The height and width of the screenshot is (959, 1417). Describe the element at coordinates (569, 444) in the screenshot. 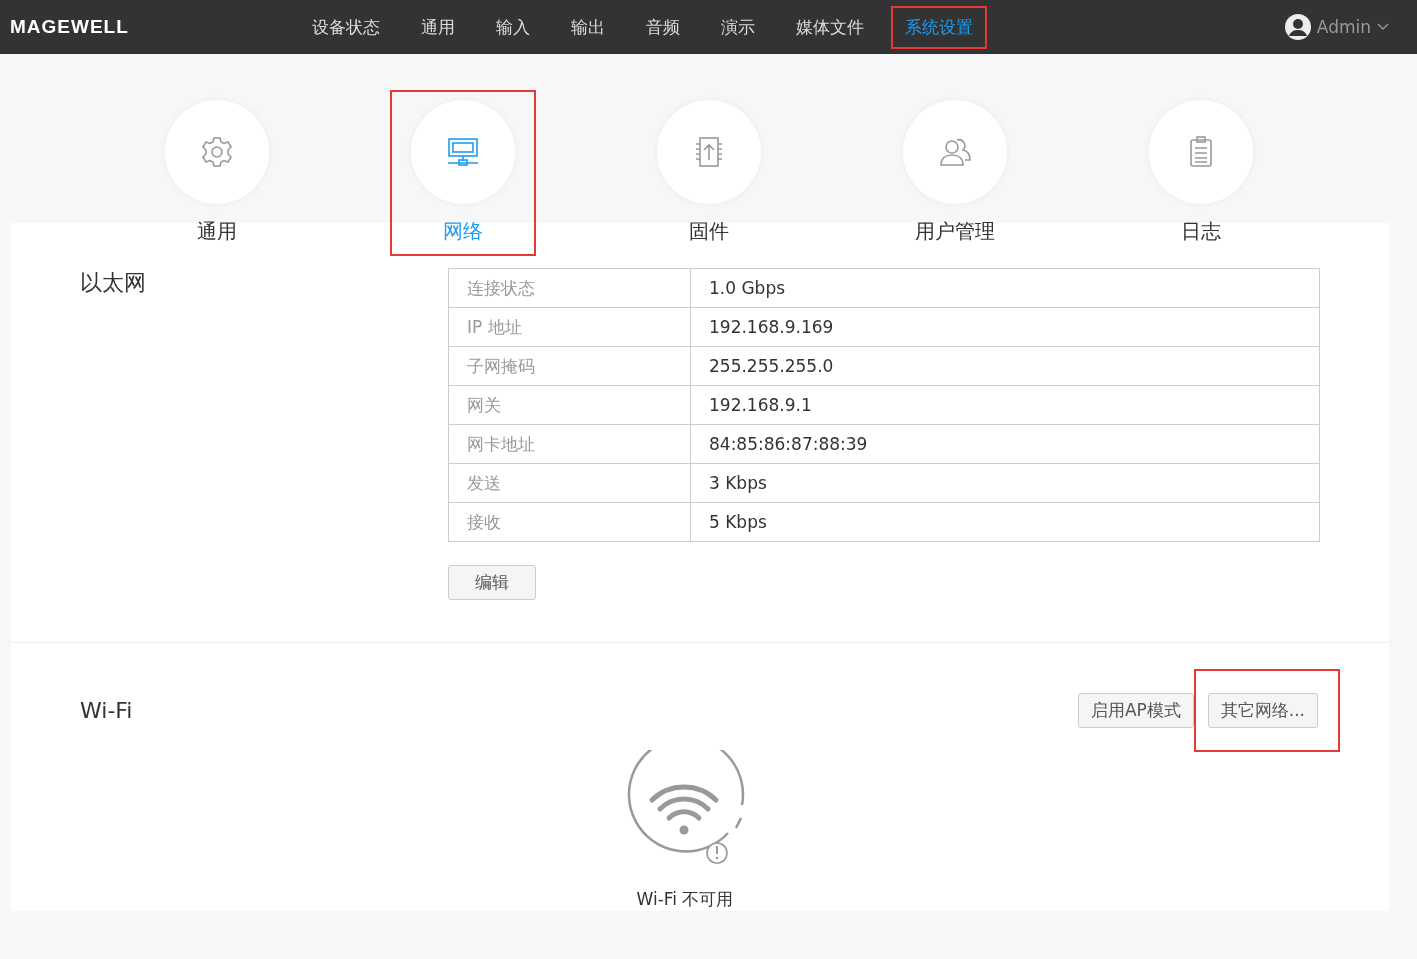

I see `table-cell: 网卡地址` at that location.